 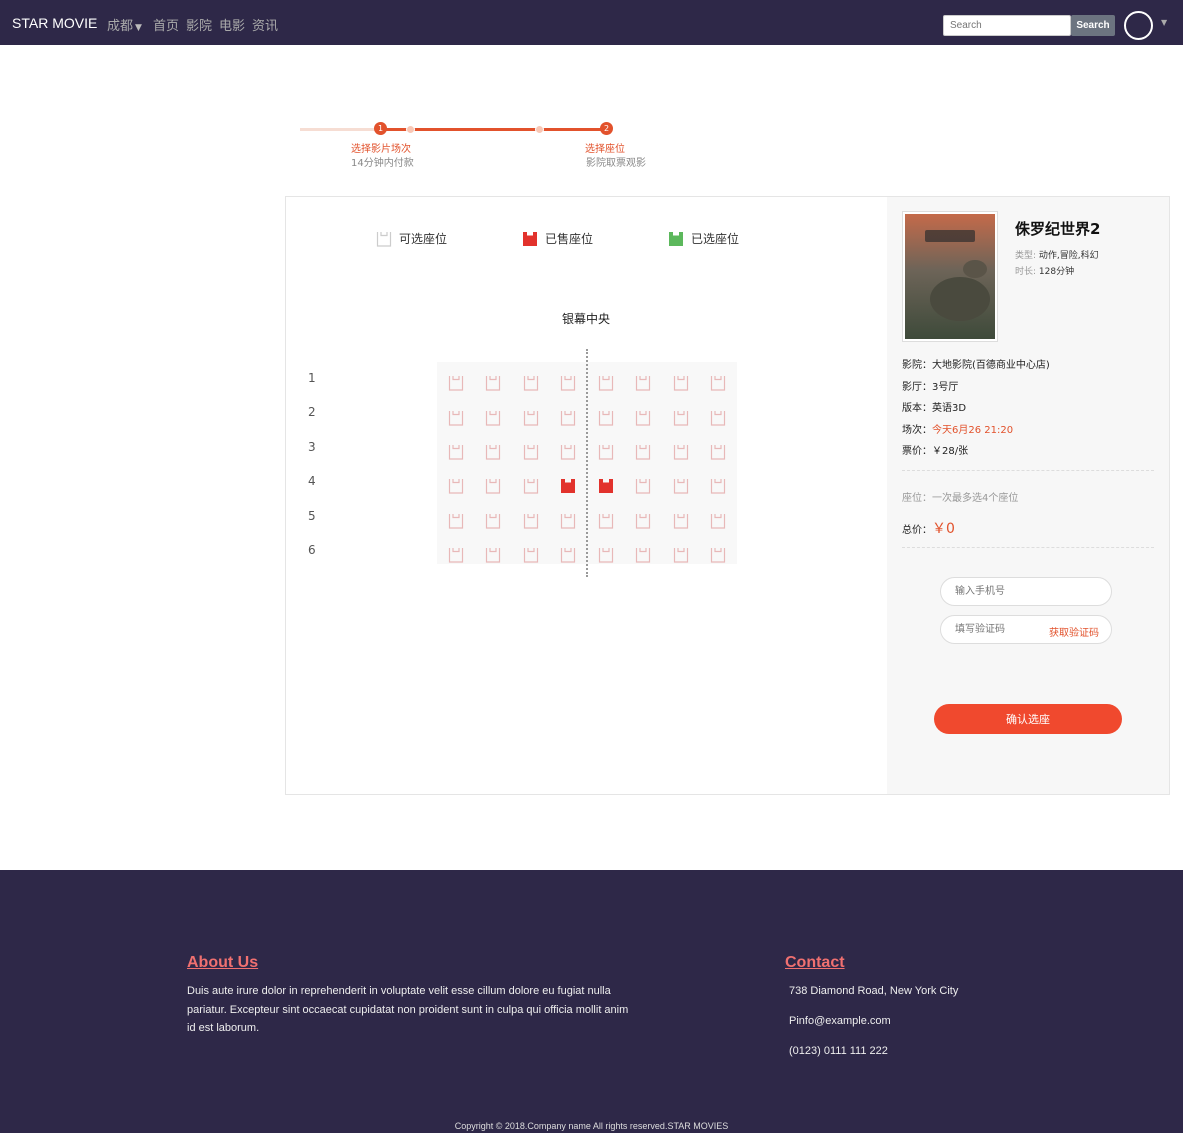 What do you see at coordinates (1057, 256) in the screenshot?
I see `movie-type: 类型: 动作,冒险,科幻` at bounding box center [1057, 256].